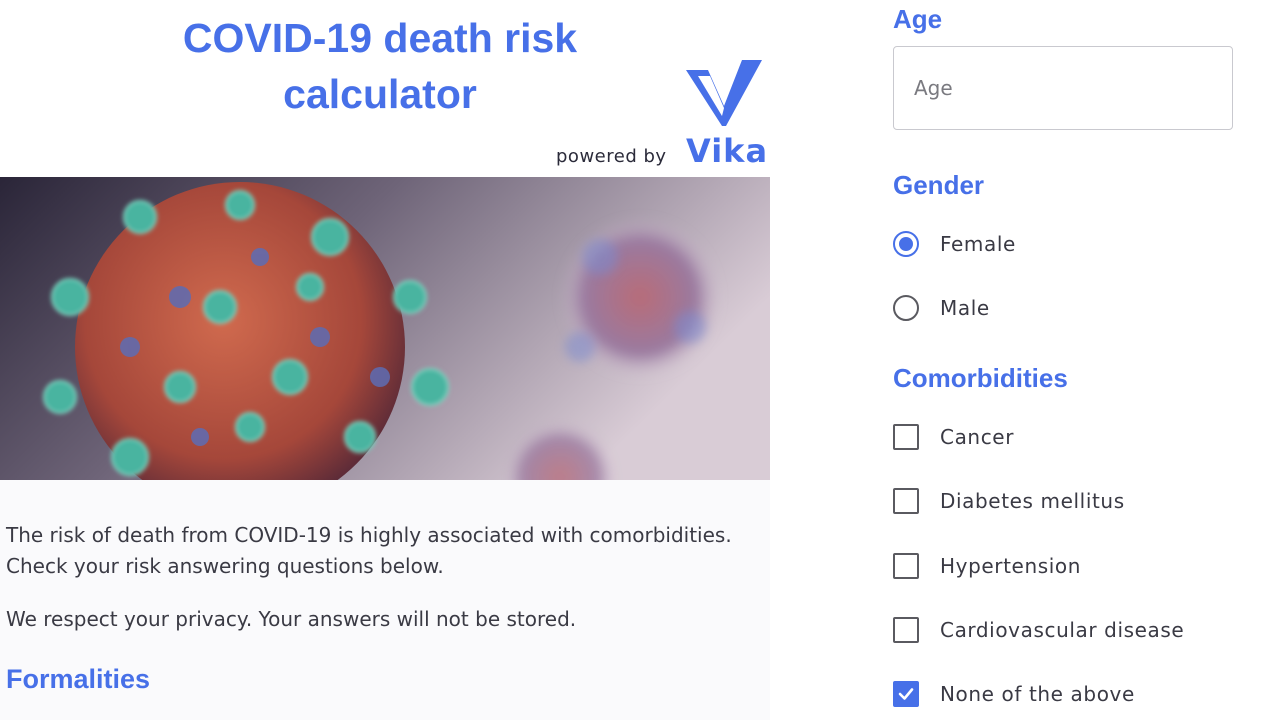  I want to click on vika-logo-icon, so click(724, 93).